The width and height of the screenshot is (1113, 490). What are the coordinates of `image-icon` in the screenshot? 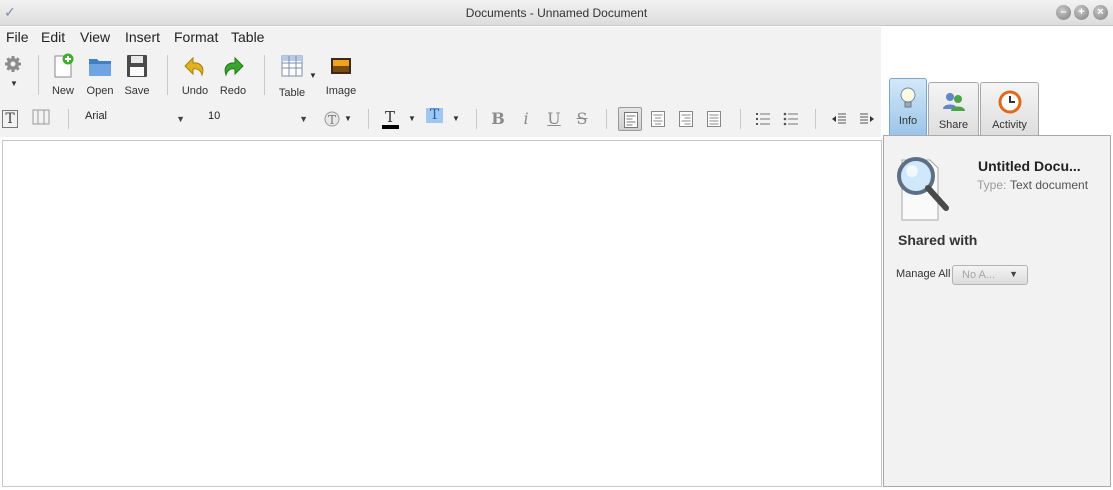 It's located at (341, 66).